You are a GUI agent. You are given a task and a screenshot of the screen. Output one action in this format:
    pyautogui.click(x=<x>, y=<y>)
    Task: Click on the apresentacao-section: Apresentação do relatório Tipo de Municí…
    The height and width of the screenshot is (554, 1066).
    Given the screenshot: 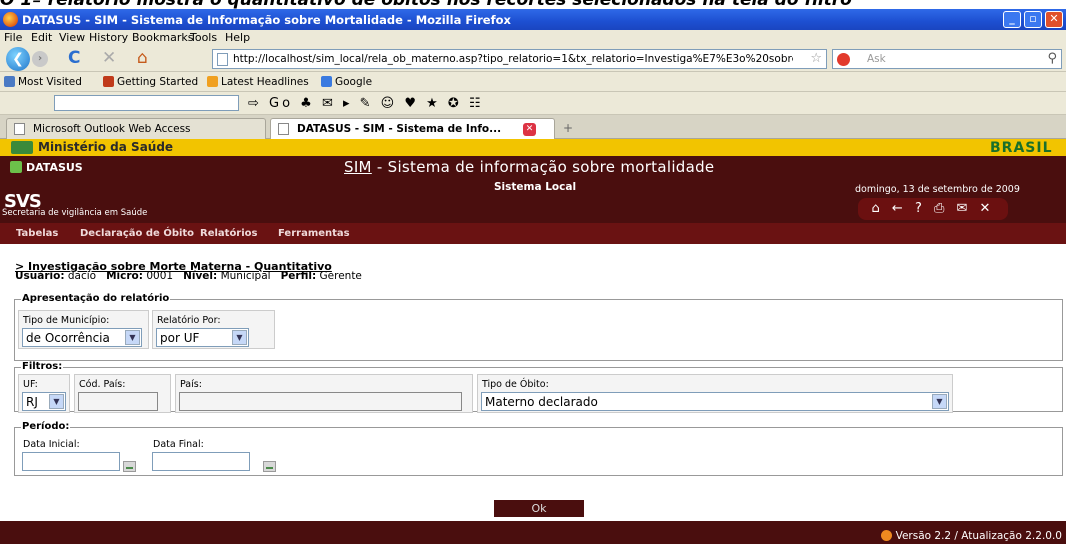 What is the action you would take?
    pyautogui.click(x=538, y=327)
    